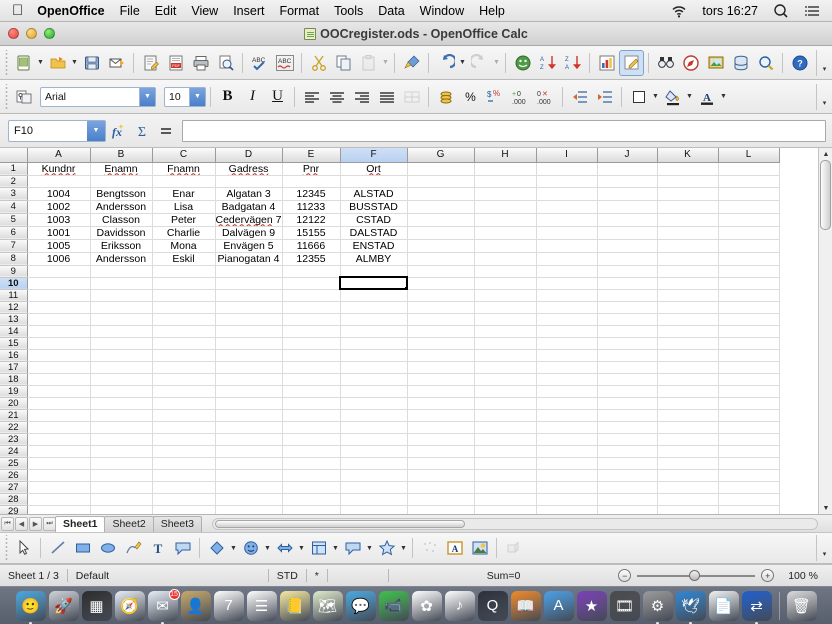  Describe the element at coordinates (567, 463) in the screenshot. I see `cell-I25` at that location.